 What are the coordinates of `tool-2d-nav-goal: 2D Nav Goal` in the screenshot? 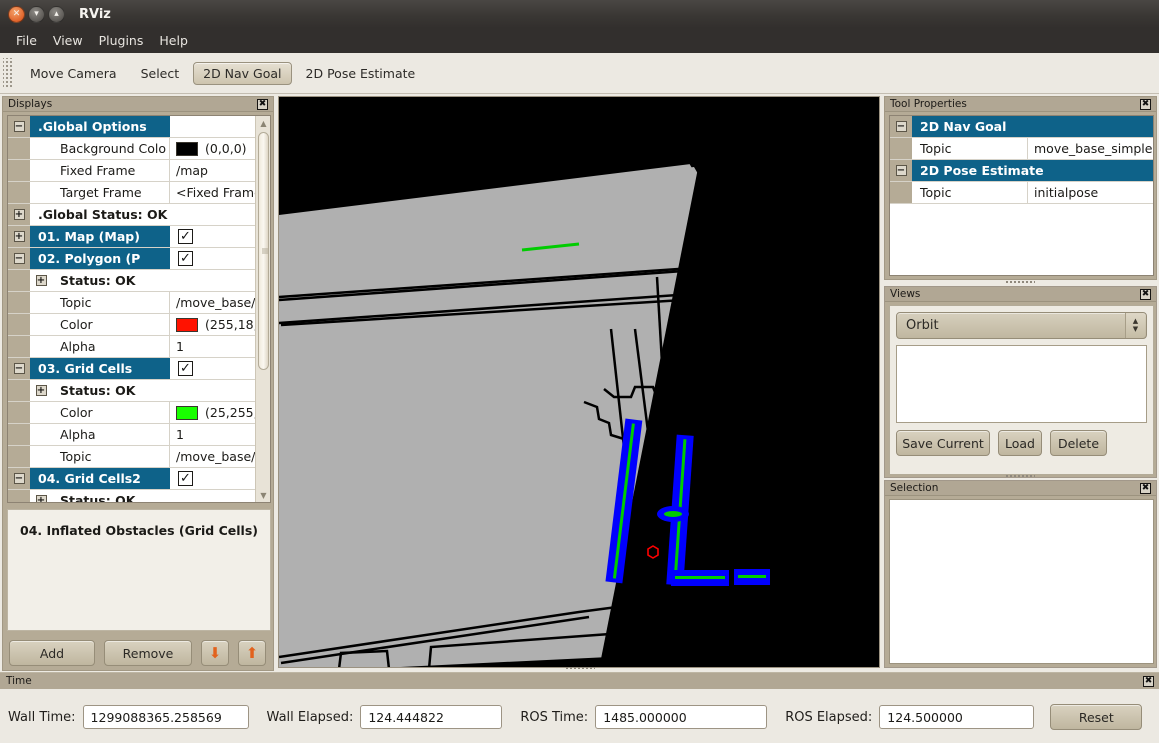 It's located at (242, 73).